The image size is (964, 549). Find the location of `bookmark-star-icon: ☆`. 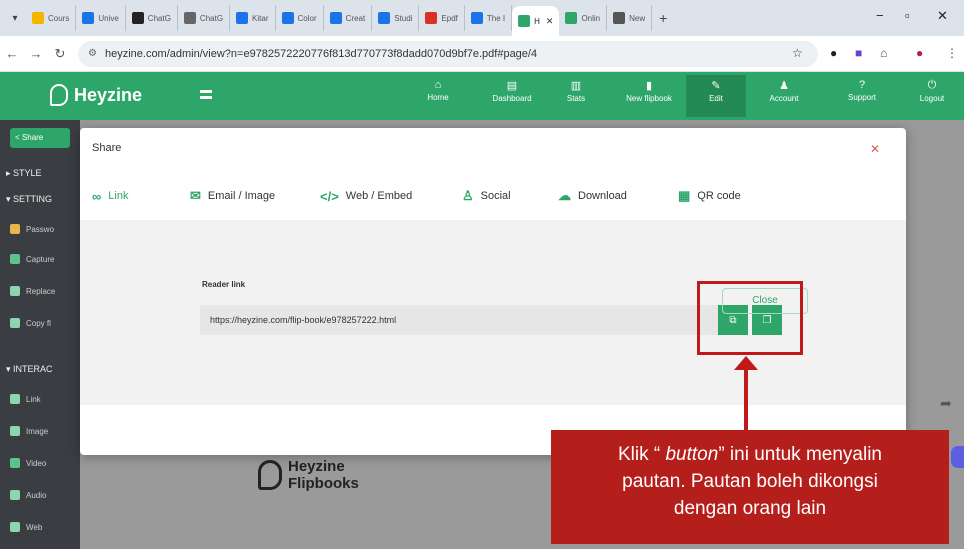

bookmark-star-icon: ☆ is located at coordinates (797, 53).